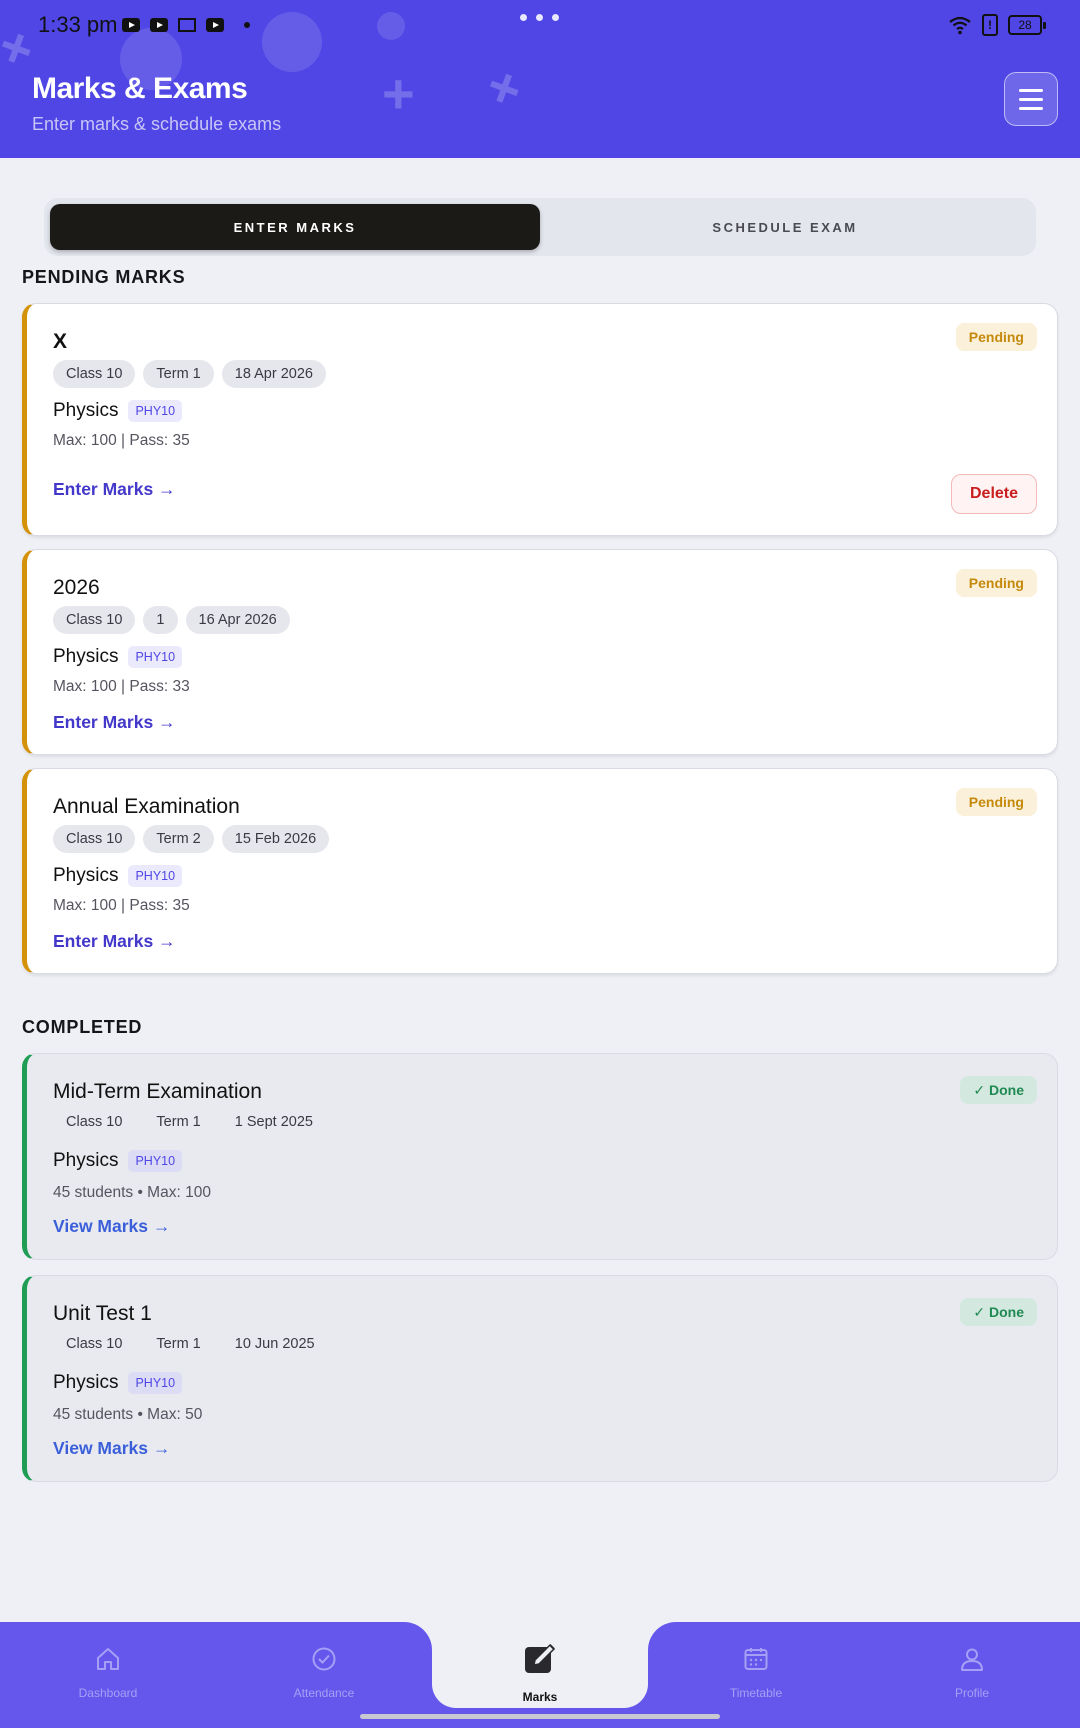 This screenshot has width=1080, height=1728. Describe the element at coordinates (275, 839) in the screenshot. I see `date-chip: 15 Feb 2026` at that location.